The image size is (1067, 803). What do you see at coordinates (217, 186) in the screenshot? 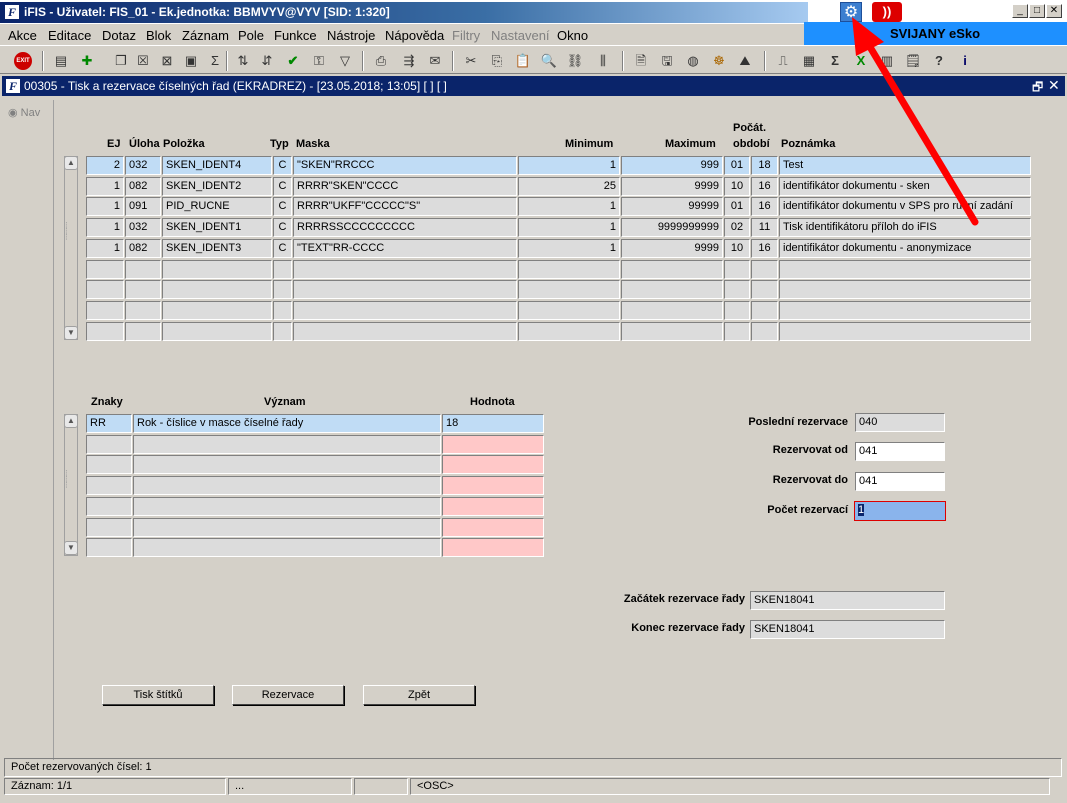
I see `grid1-cell-polozka: SKEN_IDENT2` at bounding box center [217, 186].